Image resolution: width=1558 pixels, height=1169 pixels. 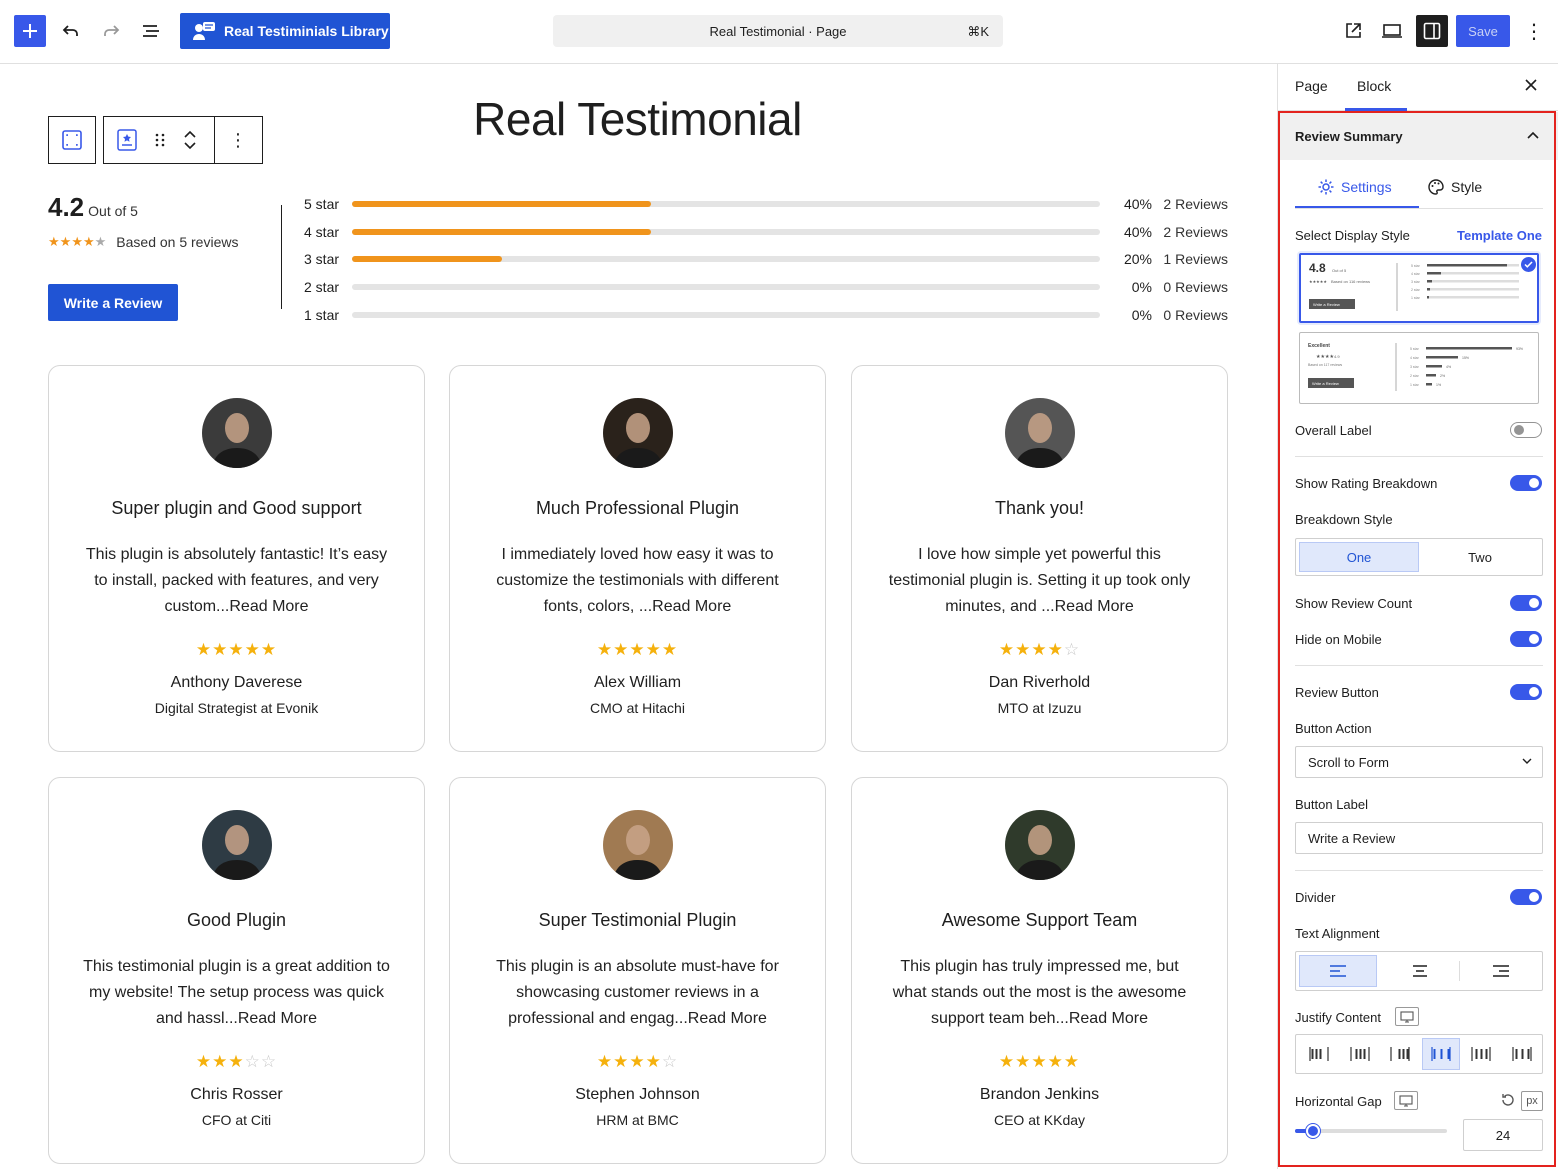 I want to click on sidebar-tabs: Page Block, so click(x=1418, y=87).